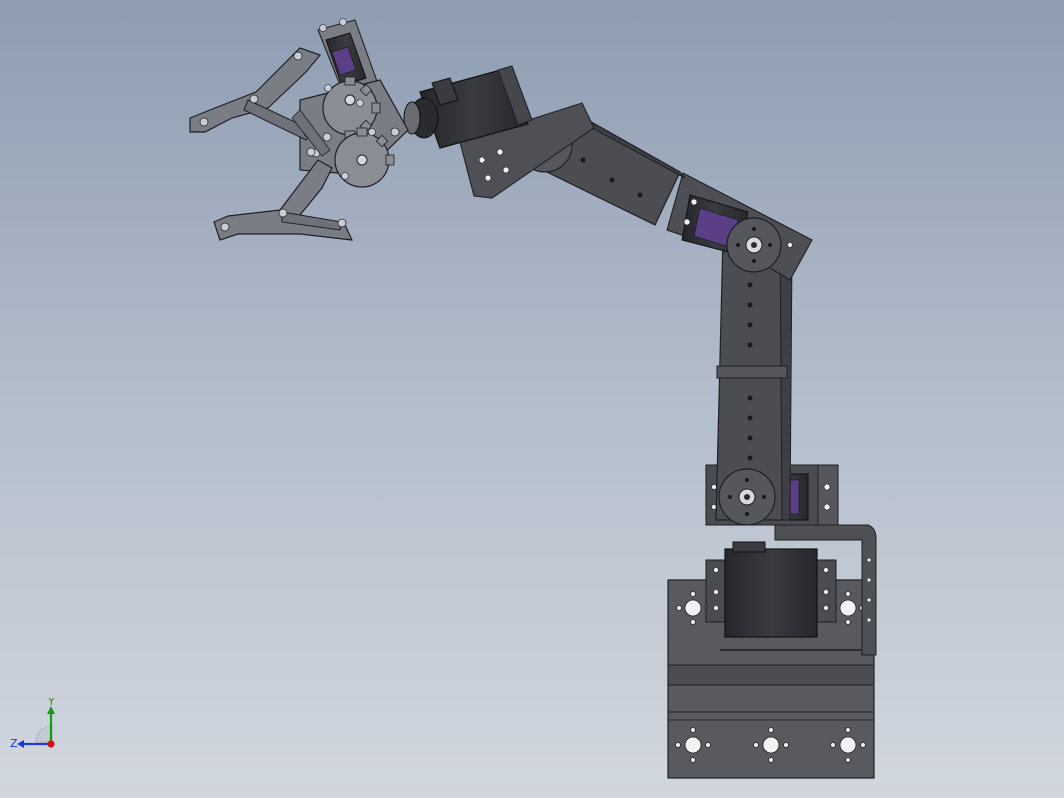 The image size is (1064, 798). I want to click on elbow-horn, so click(754, 245).